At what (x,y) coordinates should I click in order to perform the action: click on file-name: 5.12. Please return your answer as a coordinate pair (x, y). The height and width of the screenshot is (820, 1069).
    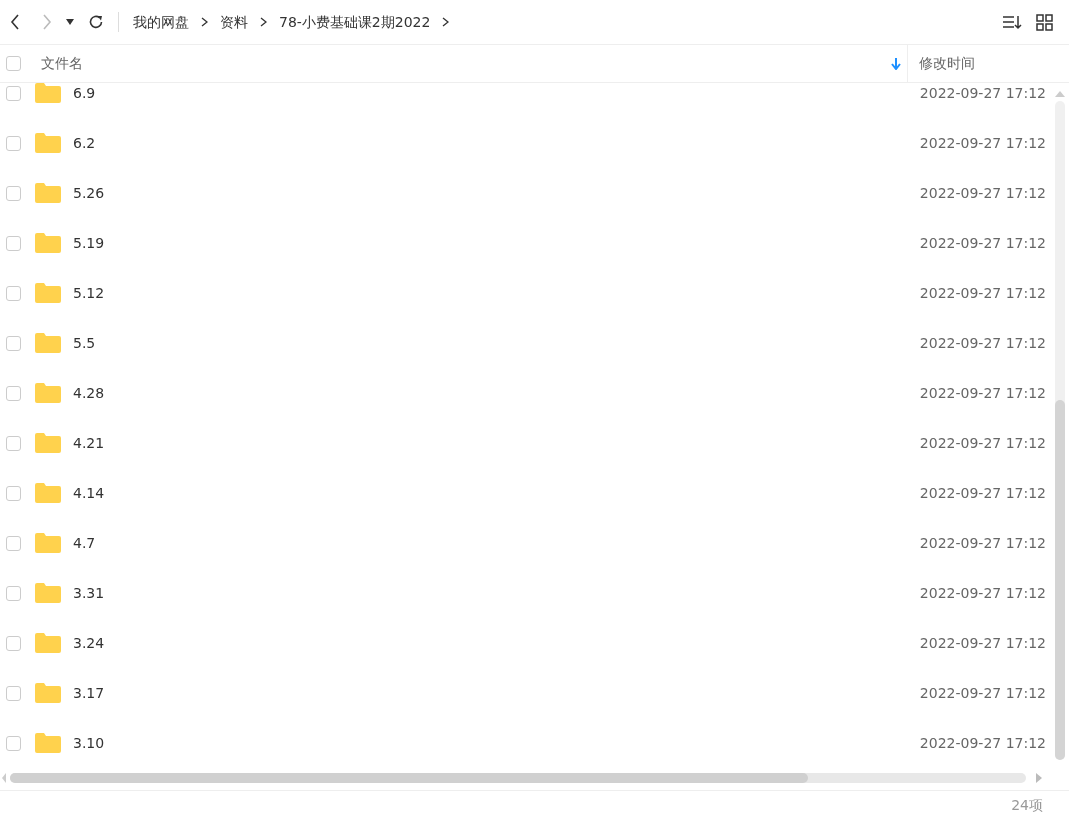
    Looking at the image, I should click on (89, 293).